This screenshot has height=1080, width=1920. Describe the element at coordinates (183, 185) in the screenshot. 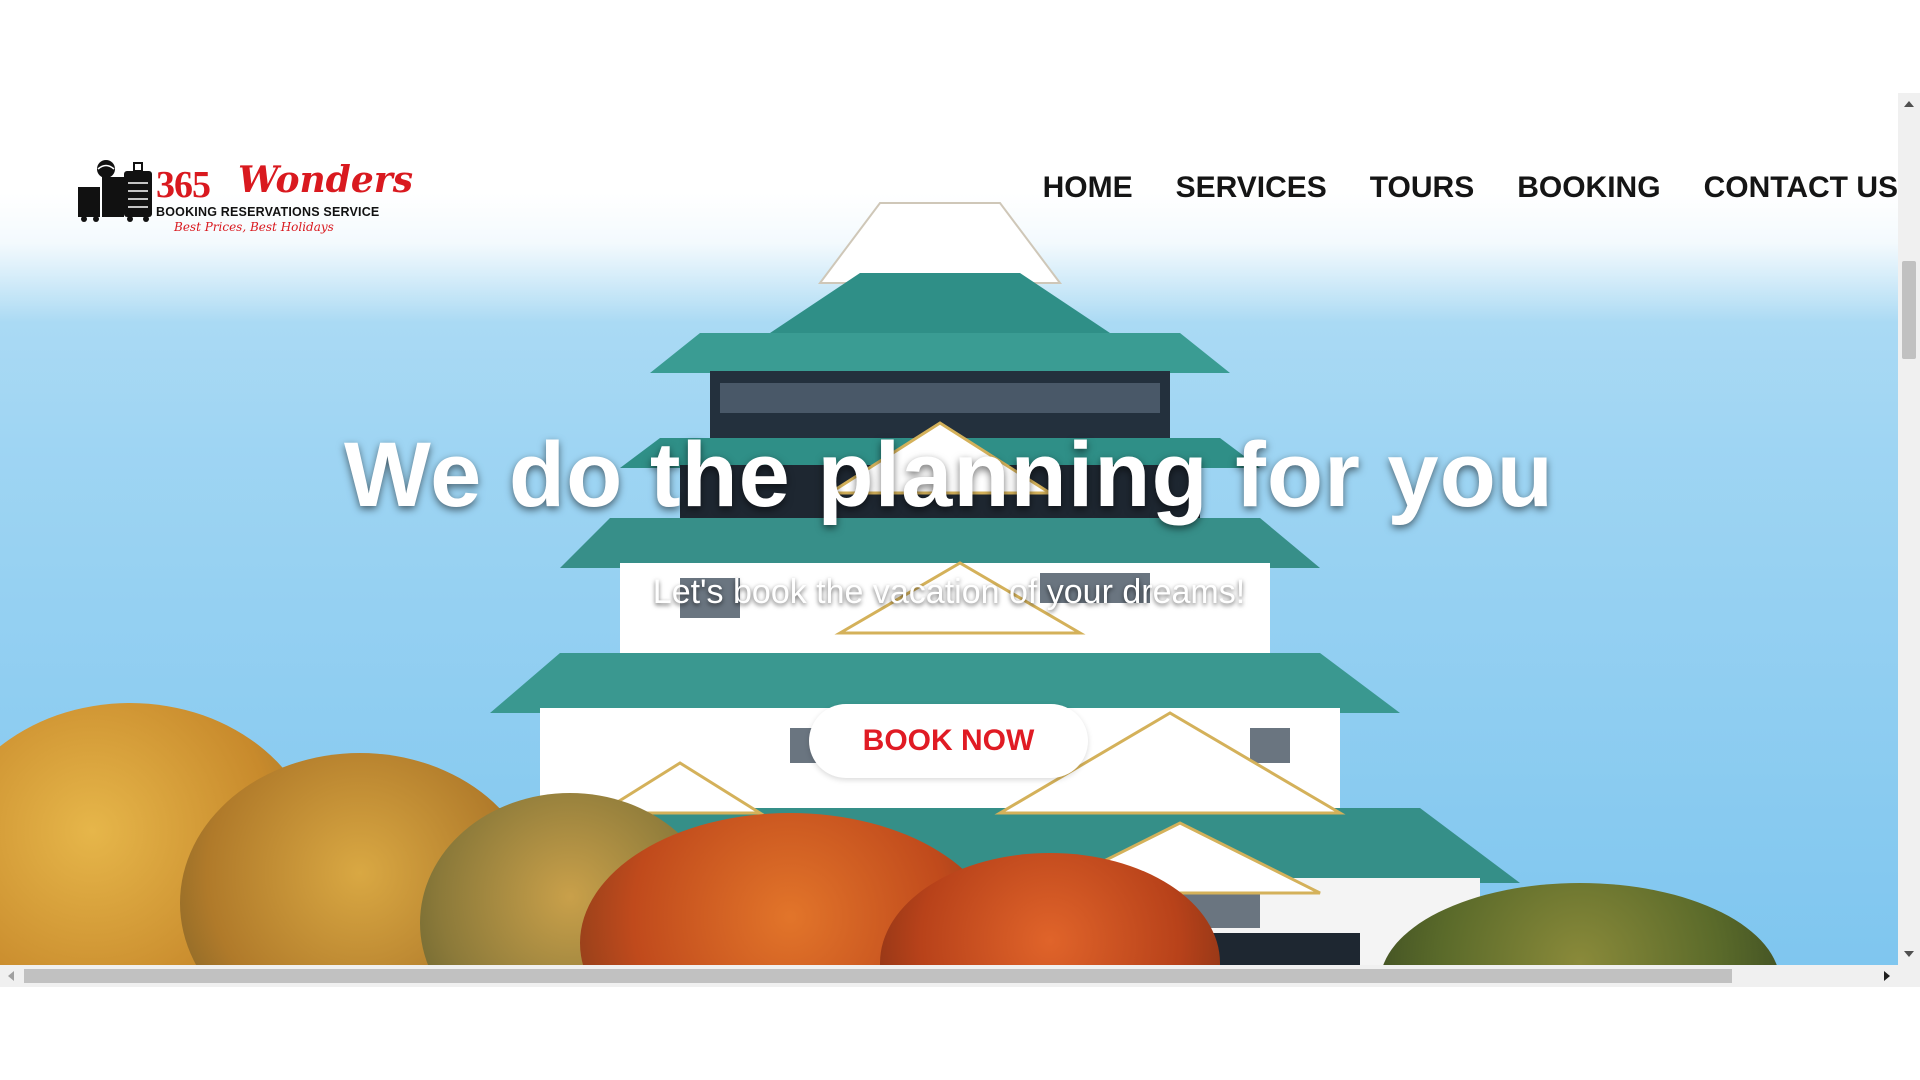

I see `logo-number: 365` at that location.